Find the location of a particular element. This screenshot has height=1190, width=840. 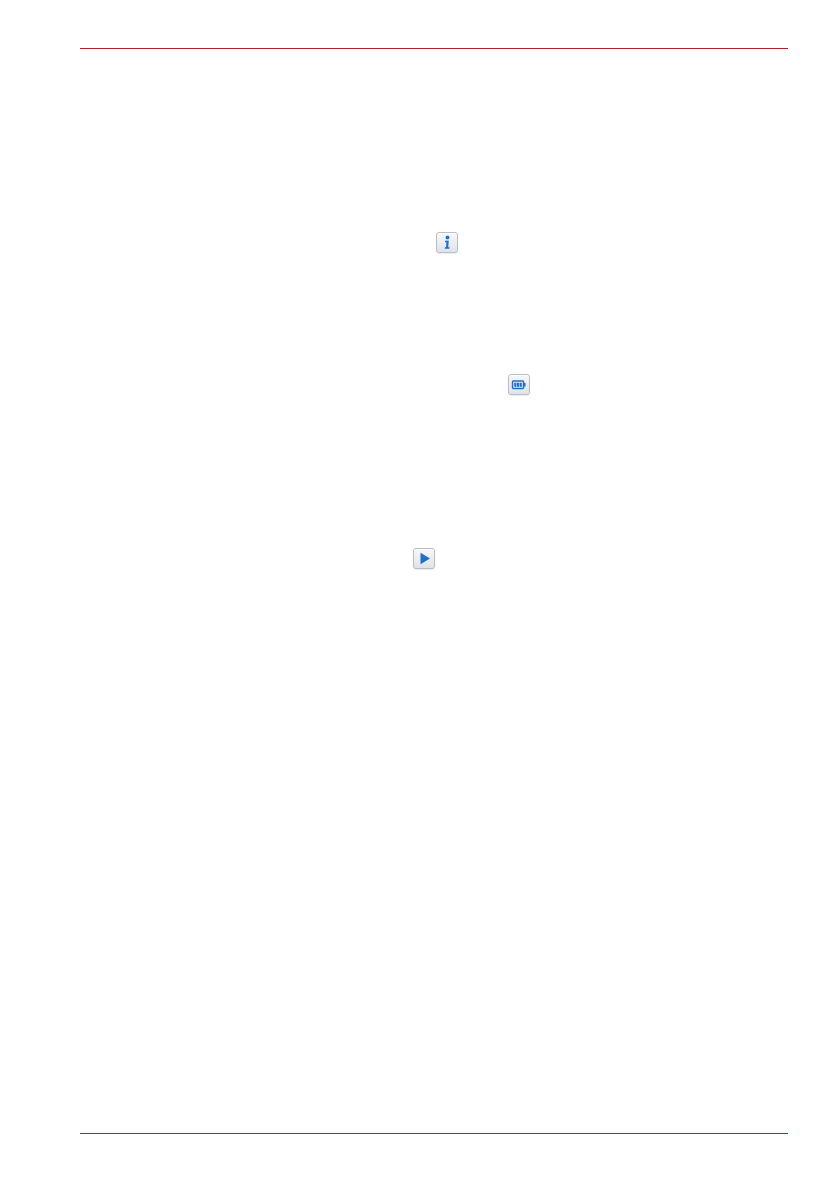

play-button is located at coordinates (424, 558).